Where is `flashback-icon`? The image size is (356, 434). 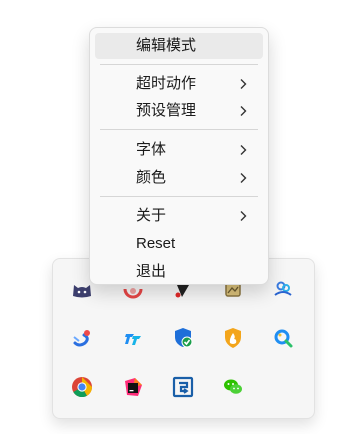 flashback-icon is located at coordinates (183, 387).